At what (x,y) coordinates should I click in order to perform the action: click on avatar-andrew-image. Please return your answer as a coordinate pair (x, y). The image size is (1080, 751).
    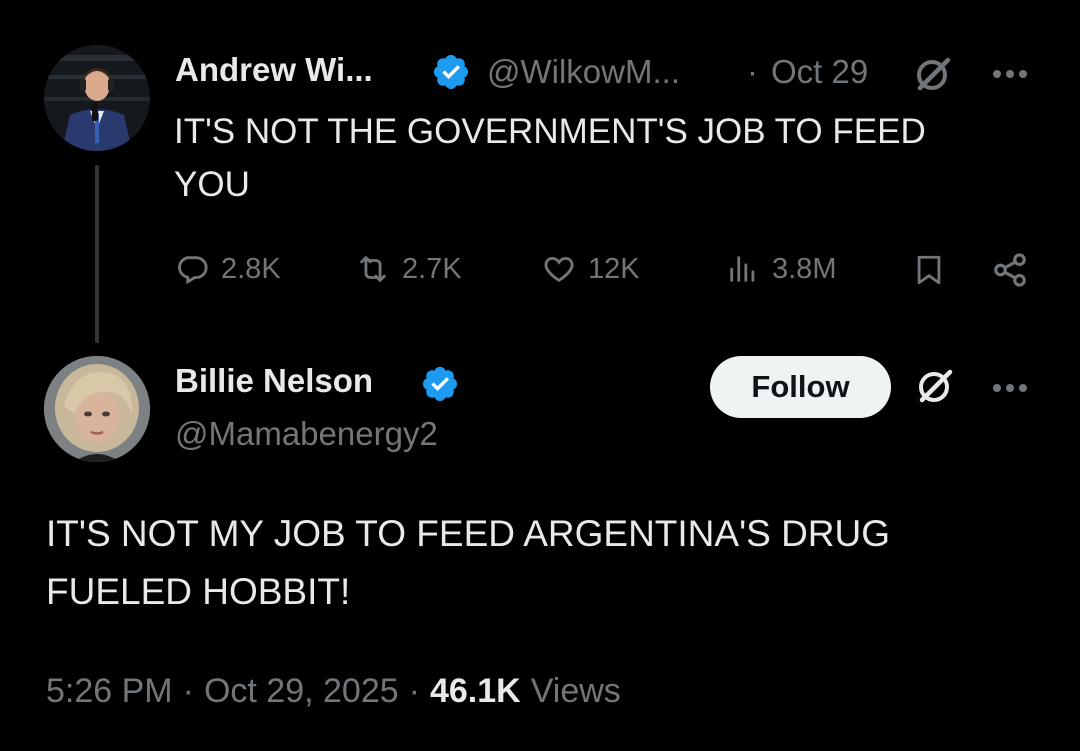
    Looking at the image, I should click on (97, 98).